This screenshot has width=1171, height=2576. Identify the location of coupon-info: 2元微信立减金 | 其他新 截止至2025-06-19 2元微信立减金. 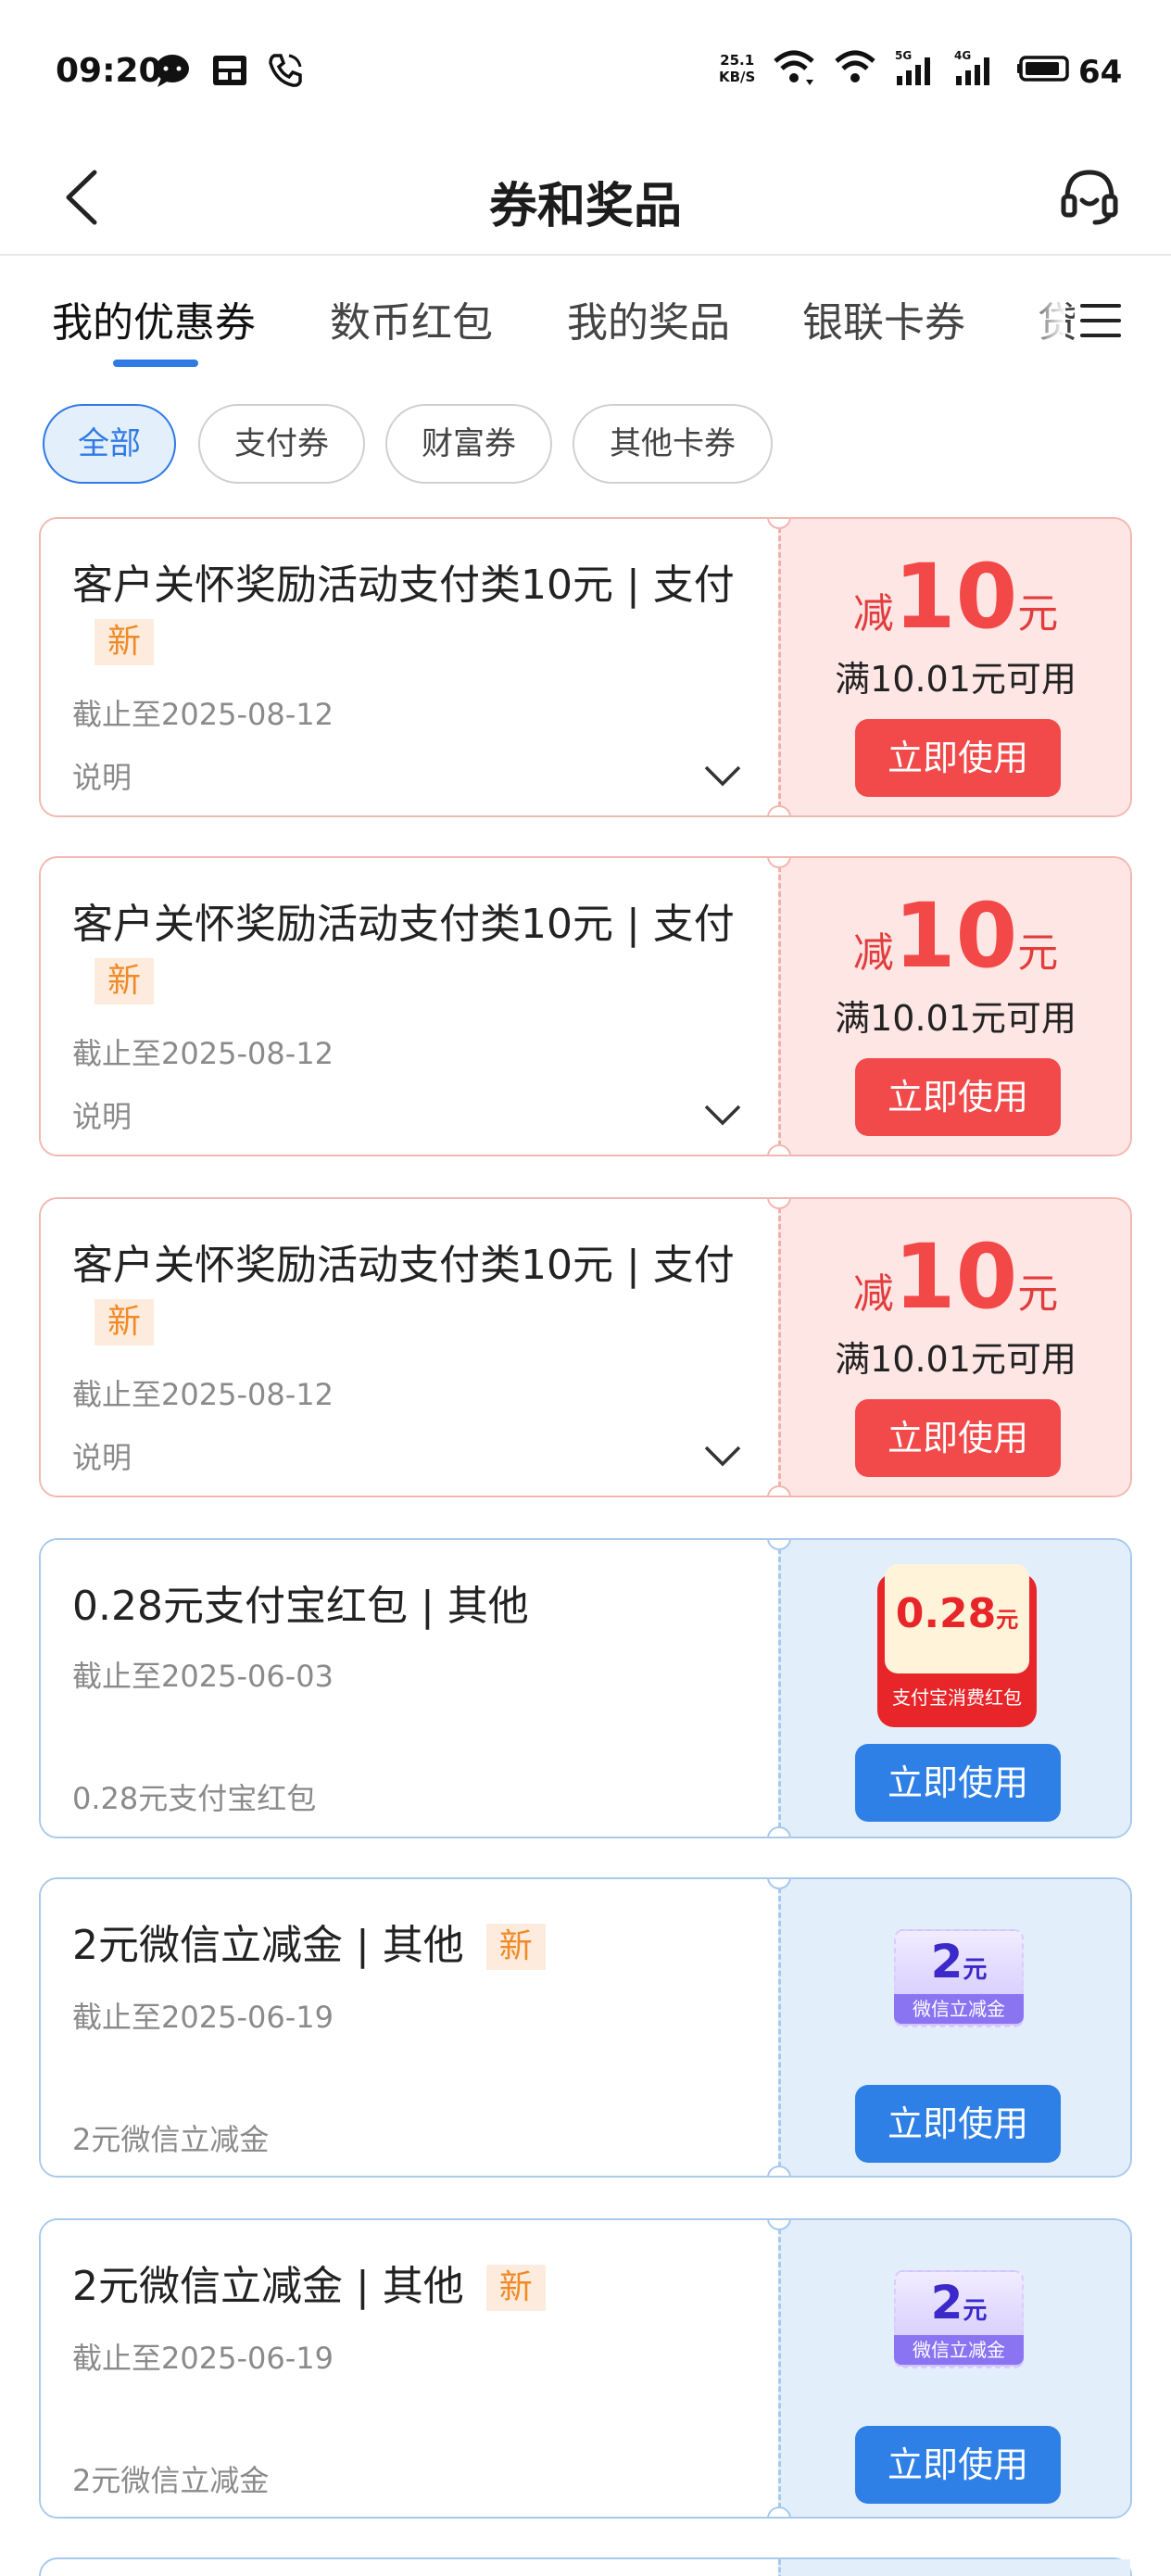
(410, 2027).